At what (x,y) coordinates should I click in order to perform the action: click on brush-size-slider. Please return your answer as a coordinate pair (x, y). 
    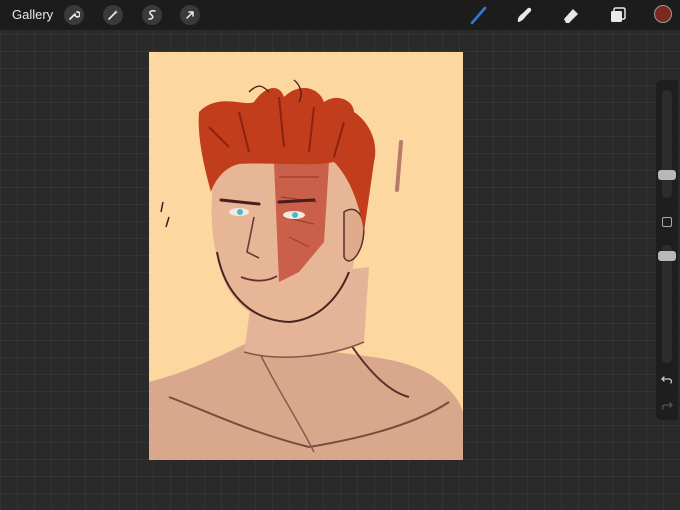
    Looking at the image, I should click on (667, 144).